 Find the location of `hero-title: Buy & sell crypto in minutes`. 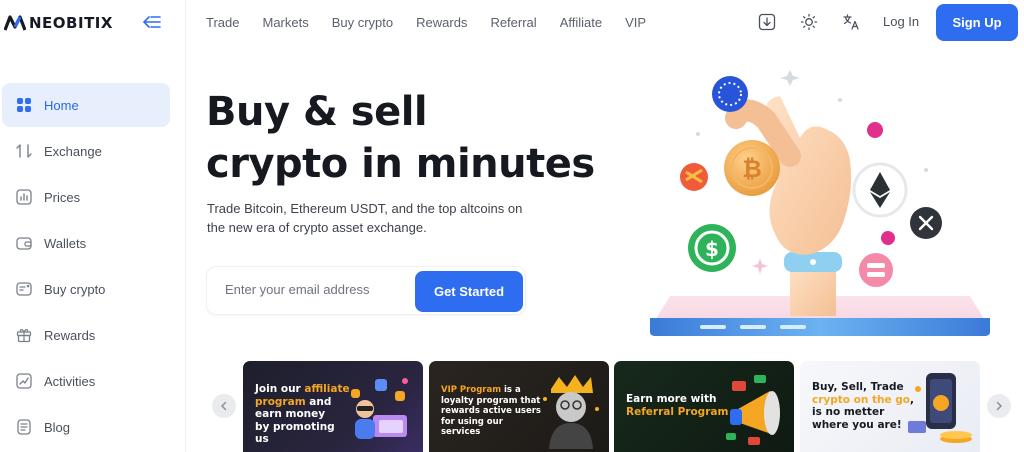

hero-title: Buy & sell crypto in minutes is located at coordinates (400, 138).